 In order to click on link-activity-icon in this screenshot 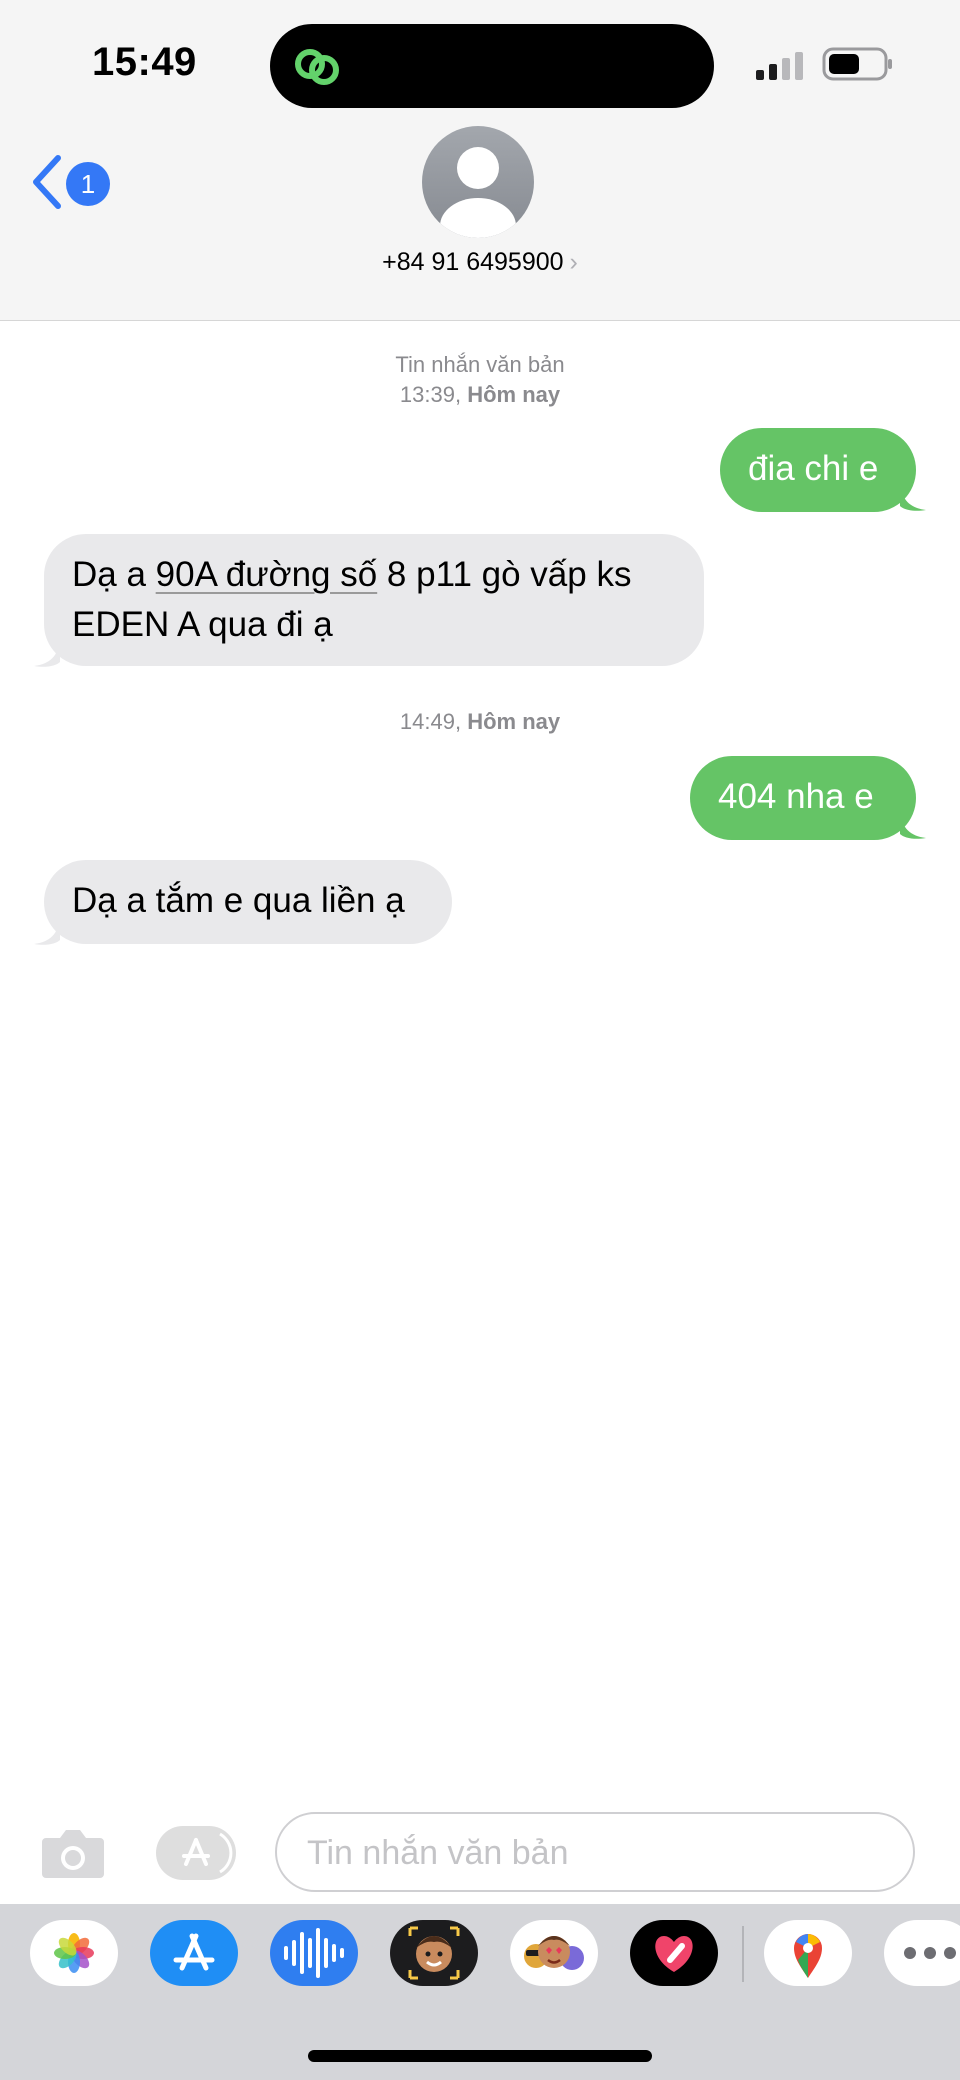, I will do `click(317, 67)`.